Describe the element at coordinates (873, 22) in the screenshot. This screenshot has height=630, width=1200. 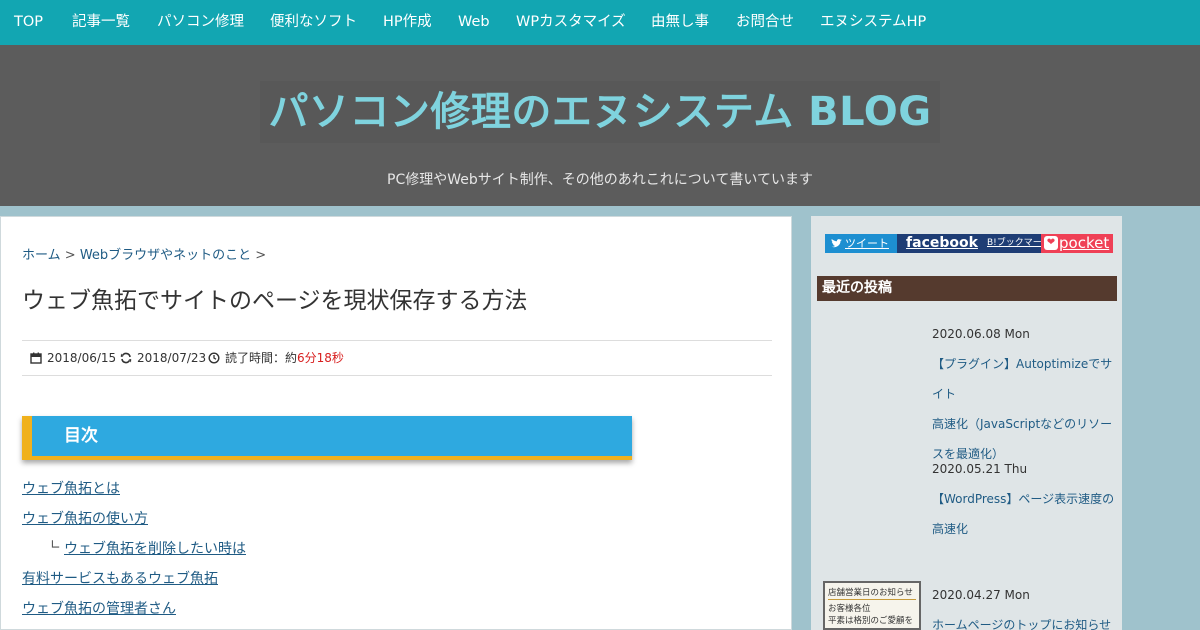
I see `nav-company-site: エヌシステムHP` at that location.